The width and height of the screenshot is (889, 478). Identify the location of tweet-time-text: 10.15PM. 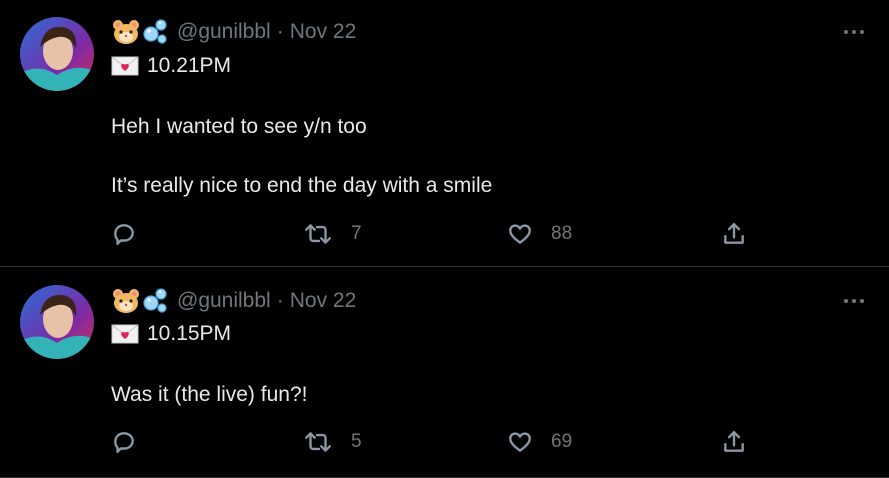
(189, 333).